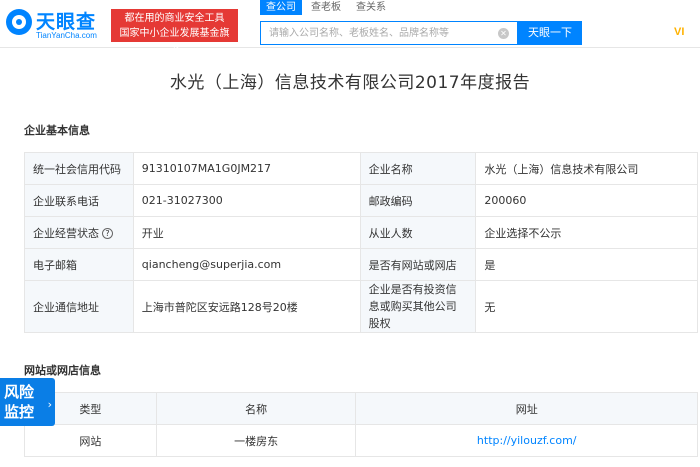 This screenshot has height=467, width=700. Describe the element at coordinates (79, 168) in the screenshot. I see `info-label: 统一社会信用代码` at that location.